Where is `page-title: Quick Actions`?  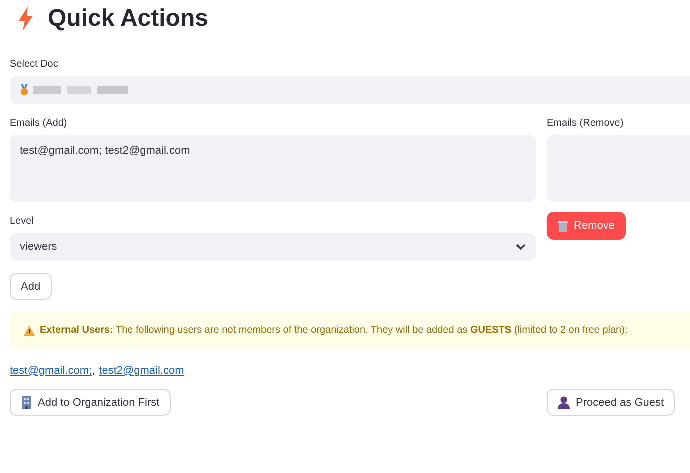
page-title: Quick Actions is located at coordinates (128, 19).